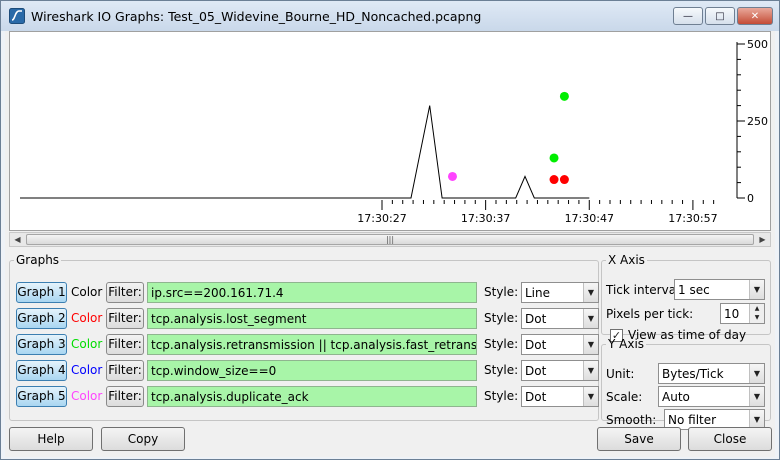 This screenshot has width=780, height=460. Describe the element at coordinates (434, 152) in the screenshot. I see `series-line` at that location.